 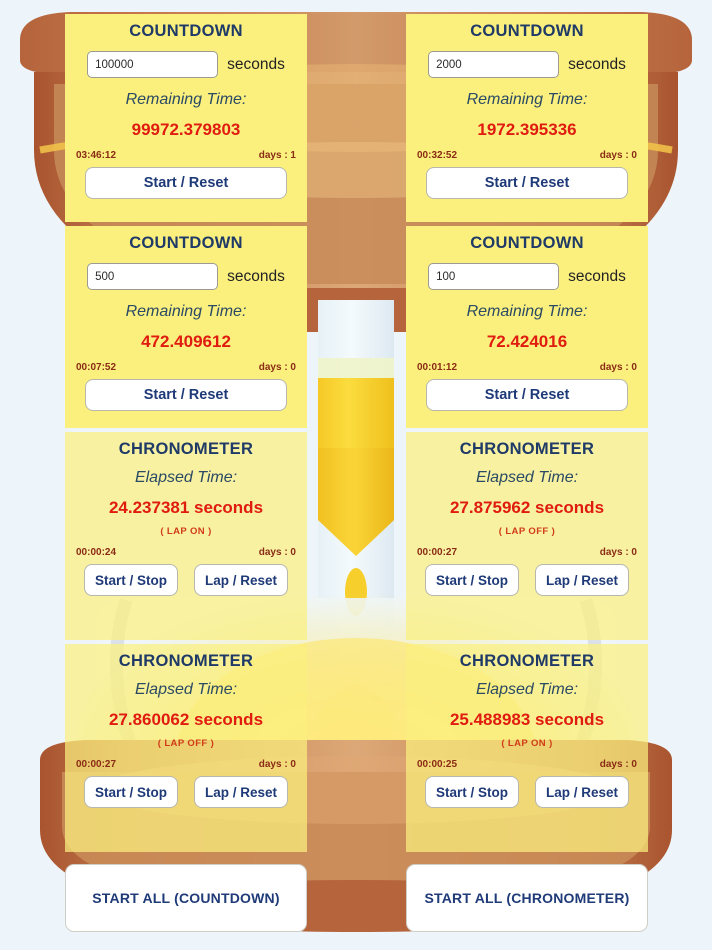 I want to click on remaining-time-value: 99972.379803, so click(x=186, y=129).